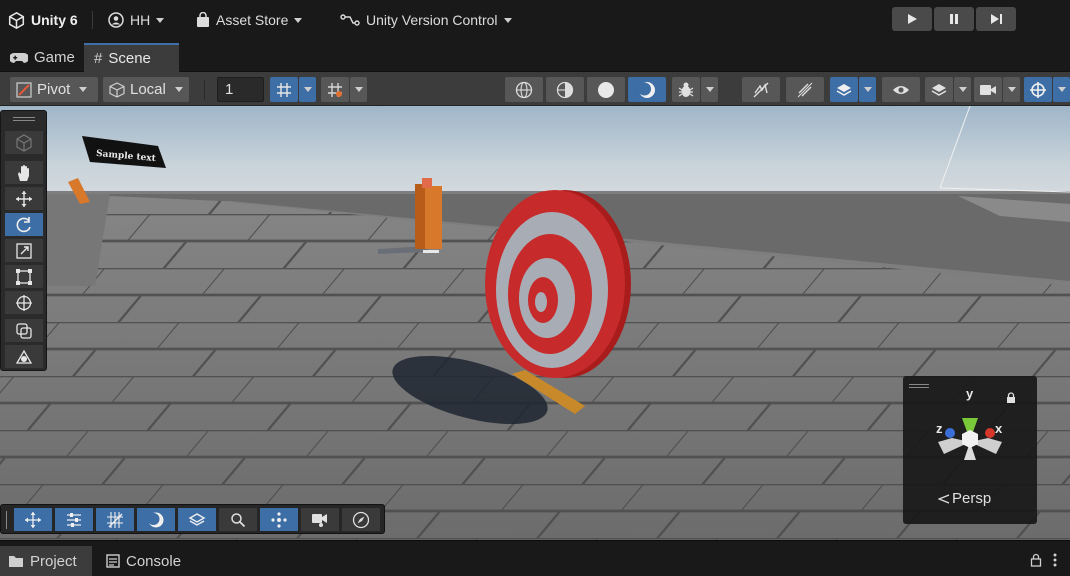 The height and width of the screenshot is (576, 1070). I want to click on debug-draw-mode-button, so click(686, 89).